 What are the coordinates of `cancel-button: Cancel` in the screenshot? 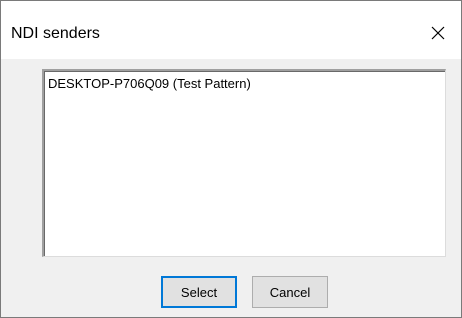 It's located at (290, 292).